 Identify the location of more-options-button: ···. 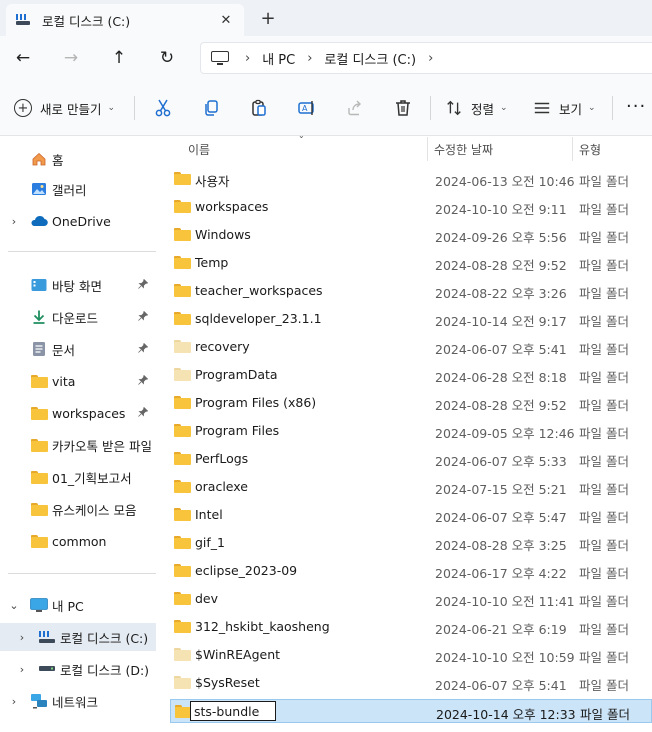
(636, 106).